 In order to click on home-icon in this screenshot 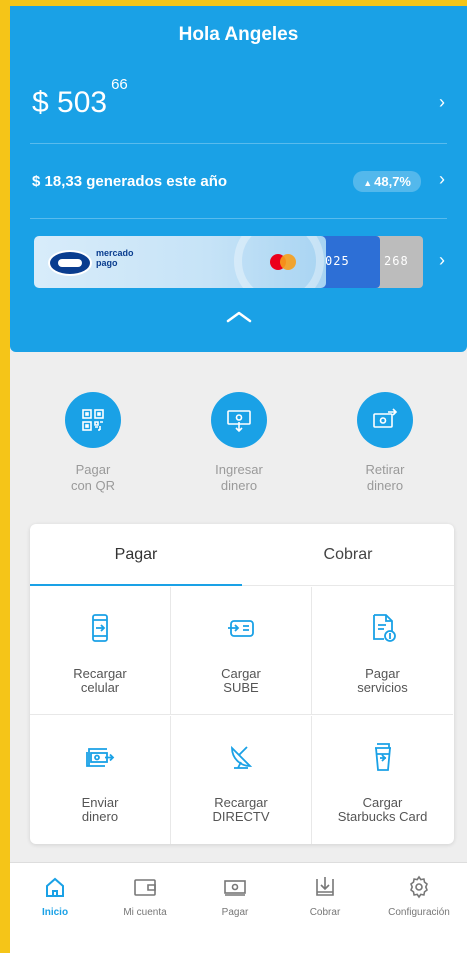, I will do `click(55, 887)`.